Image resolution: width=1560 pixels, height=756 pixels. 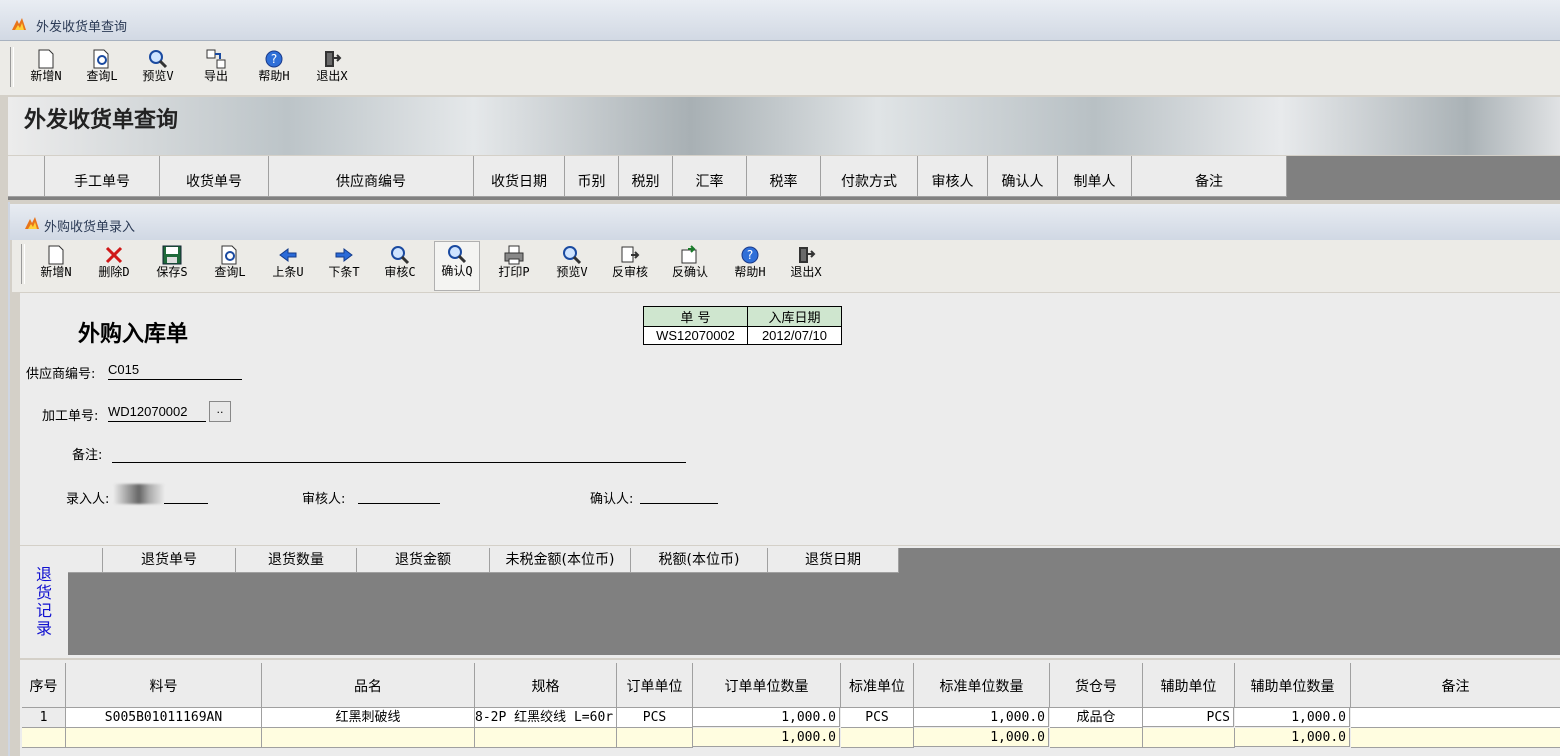 What do you see at coordinates (560, 560) in the screenshot?
I see `col-header: 未税金额(本位币)` at bounding box center [560, 560].